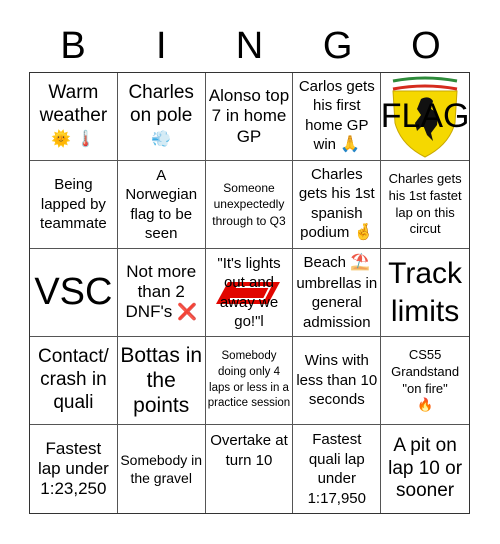  What do you see at coordinates (426, 46) in the screenshot?
I see `header-letter-o: O` at bounding box center [426, 46].